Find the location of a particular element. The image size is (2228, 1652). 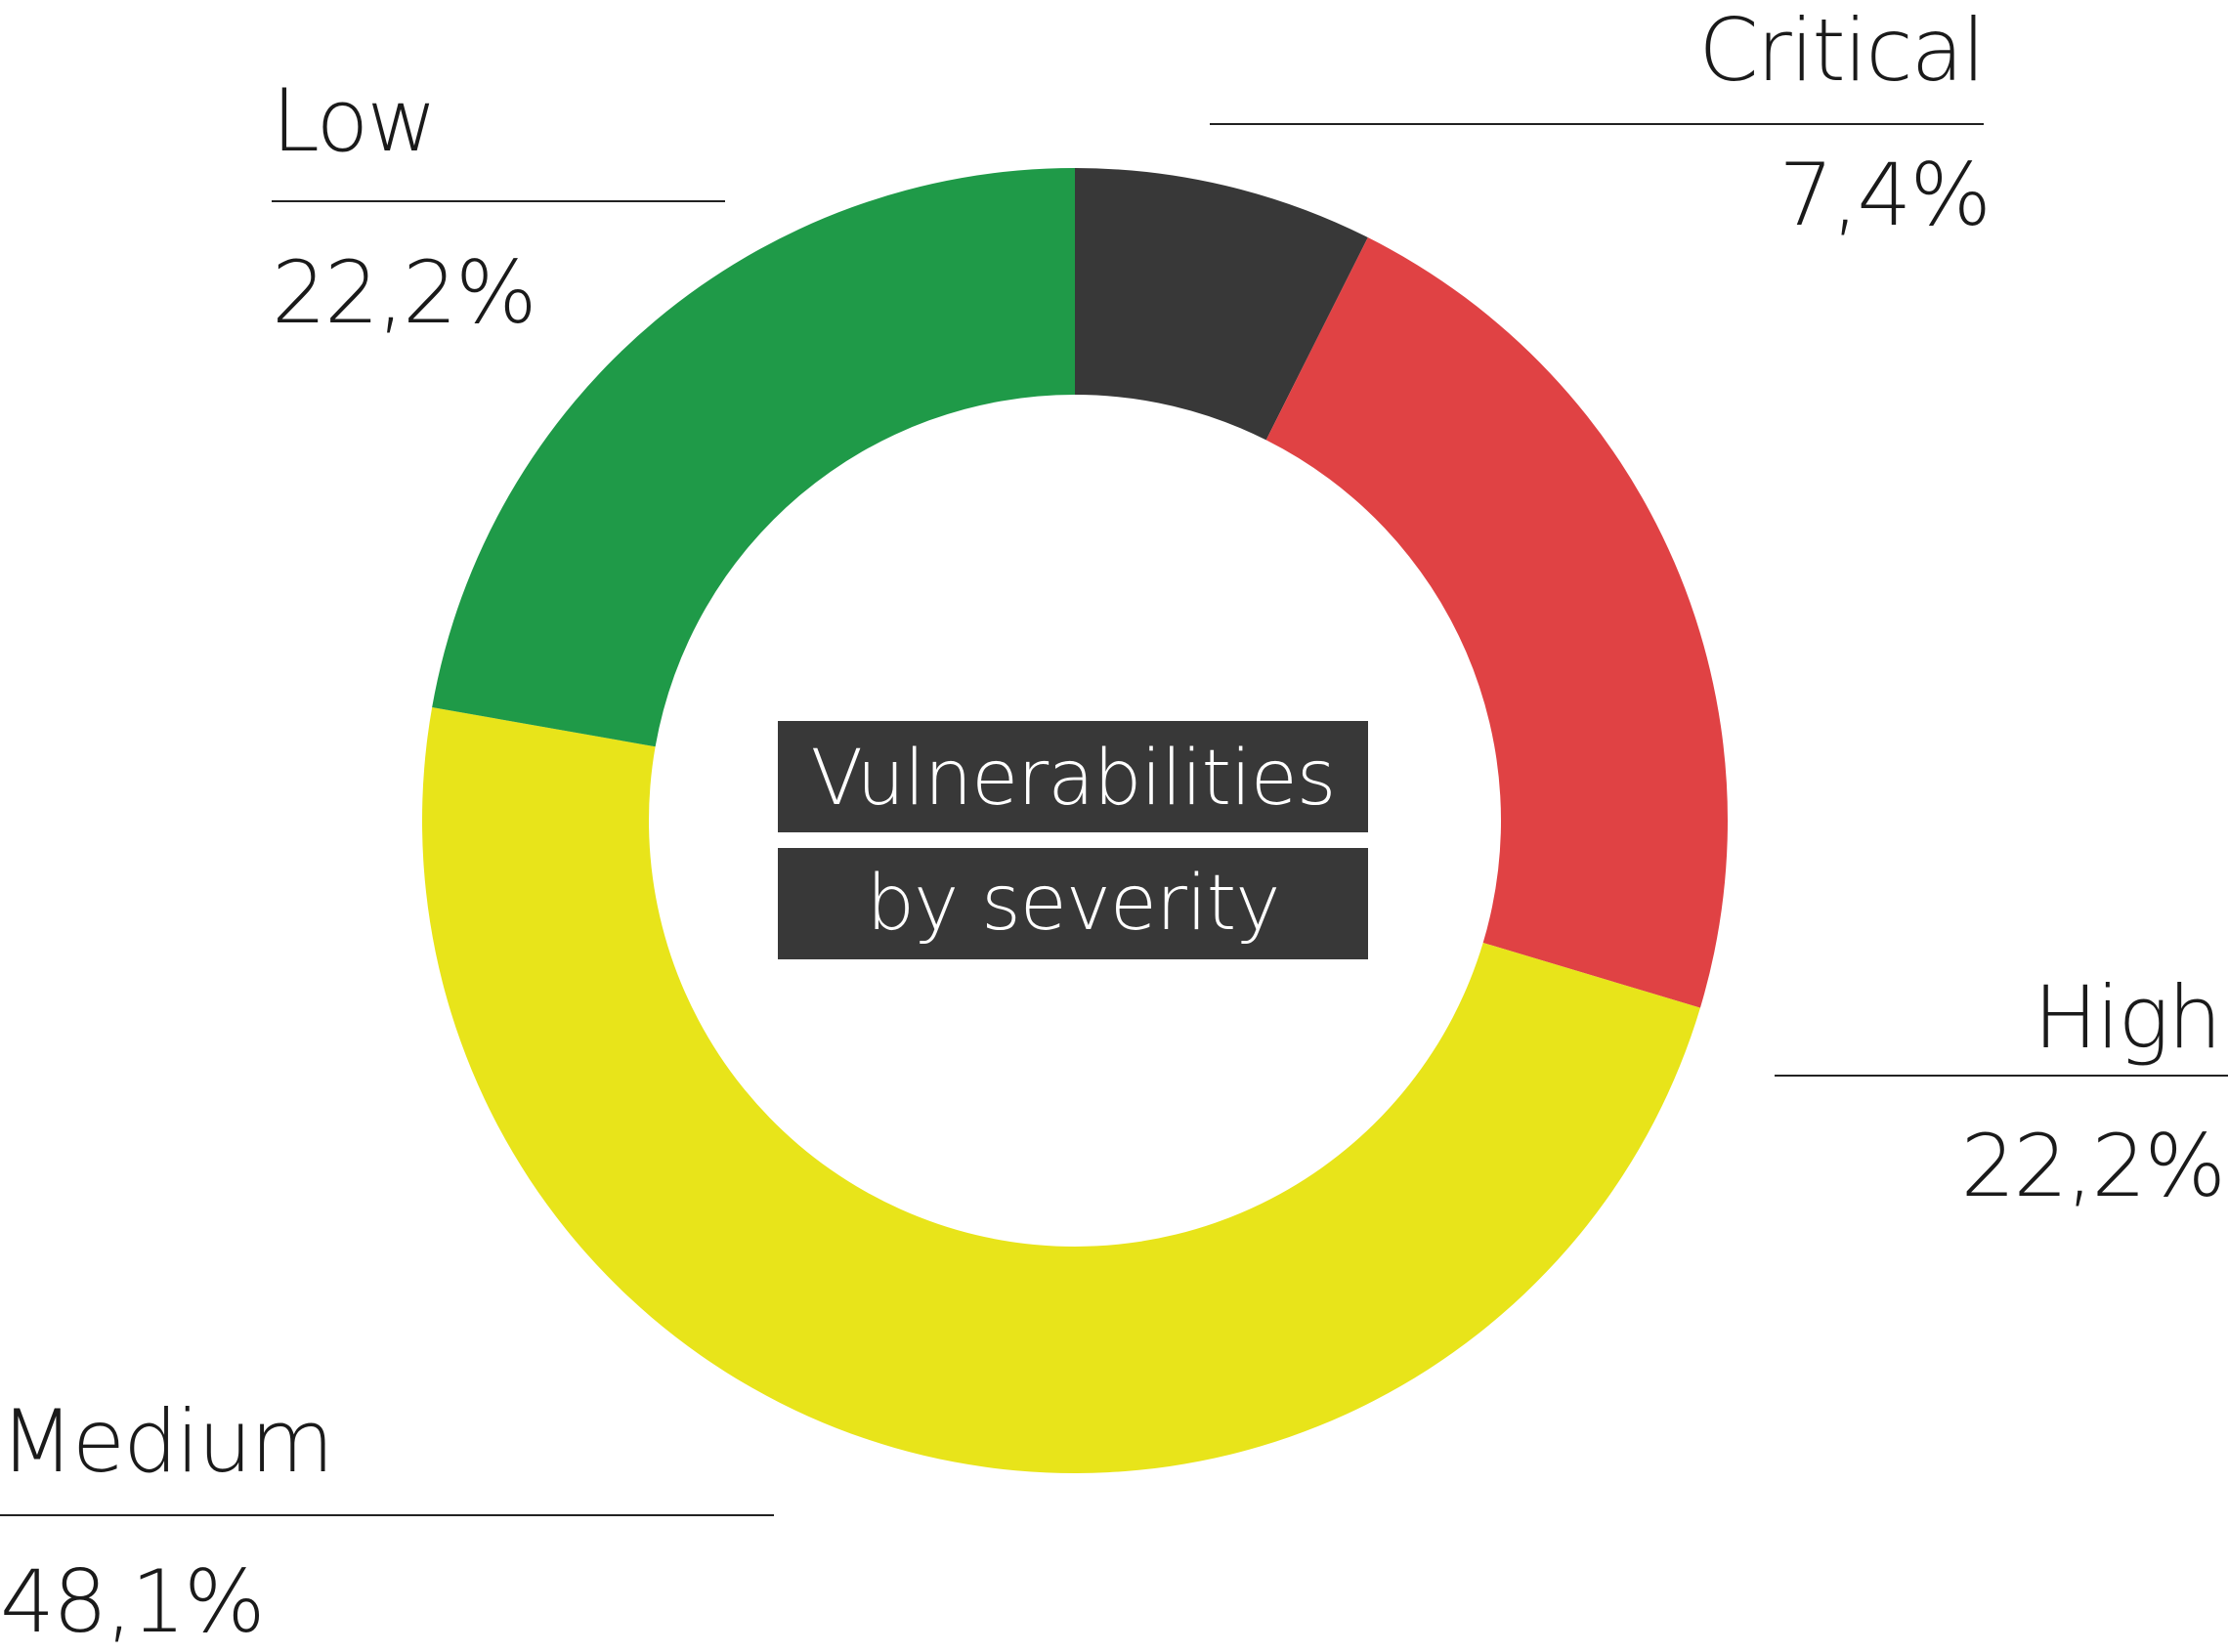

slice-label-high: High is located at coordinates (2128, 1017).